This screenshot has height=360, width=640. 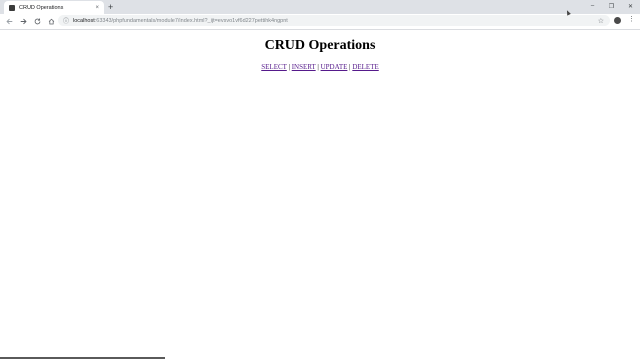 I want to click on browser-tab: CRUD Operations ×, so click(x=54, y=7).